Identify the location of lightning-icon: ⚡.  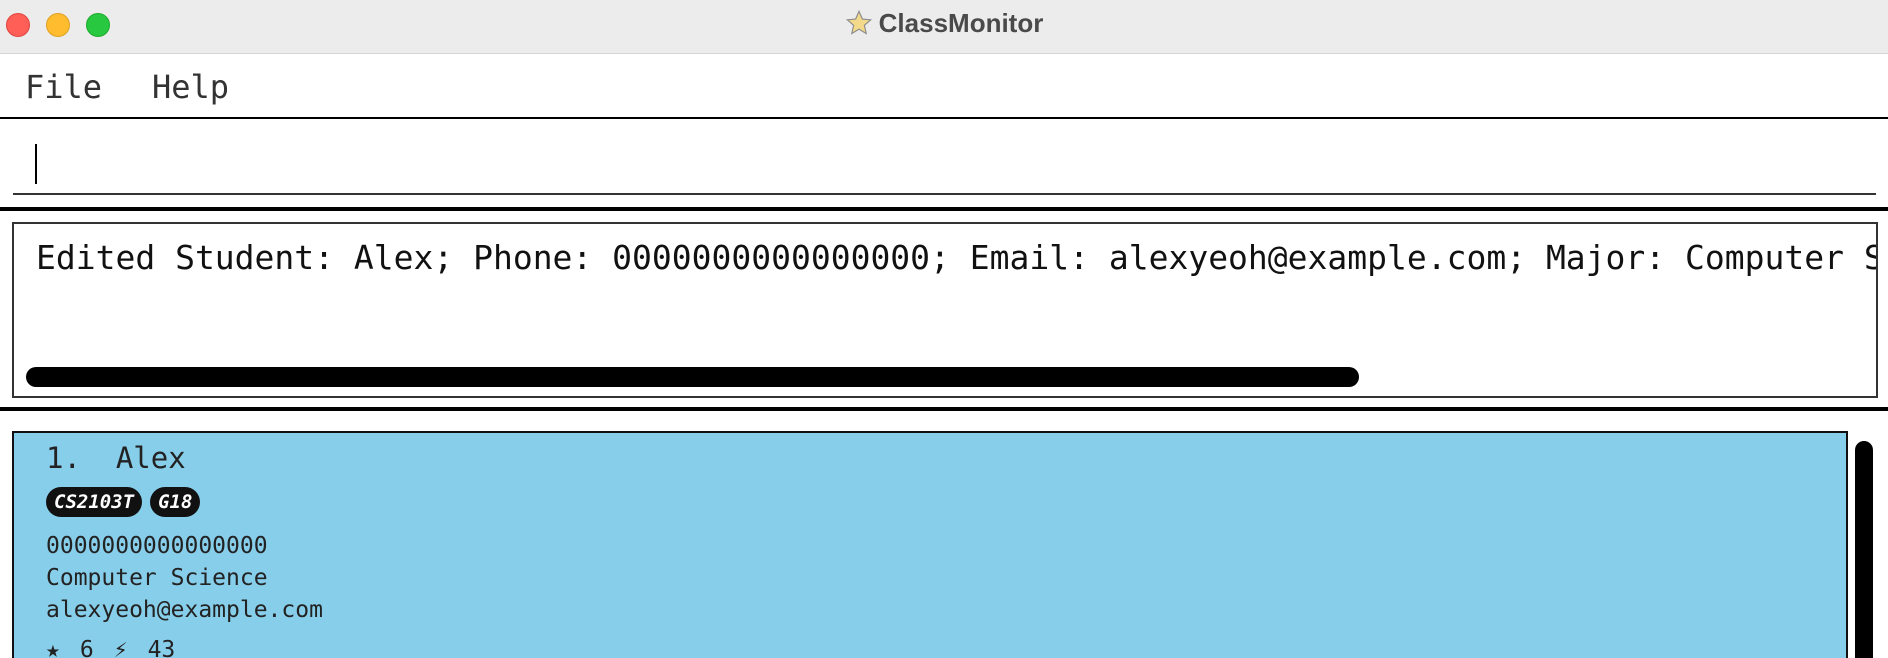
(120, 647).